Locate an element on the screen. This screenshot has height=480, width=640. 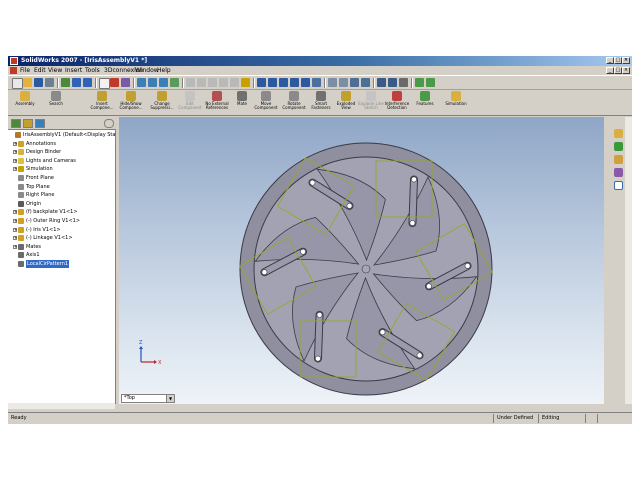
shadows-icon is located at coordinates (392, 82).